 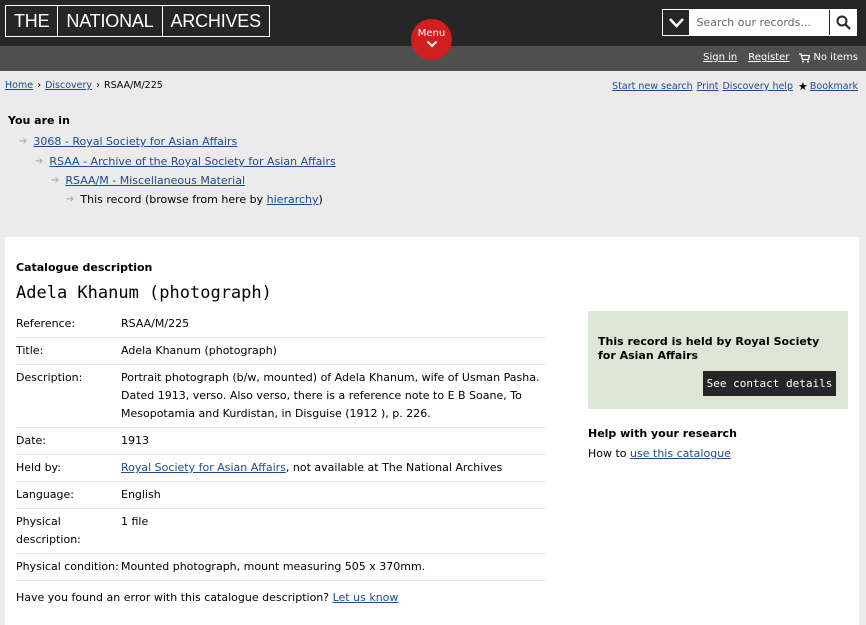 I want to click on held-by-link: Royal Society for Asian Affairs, so click(x=203, y=467).